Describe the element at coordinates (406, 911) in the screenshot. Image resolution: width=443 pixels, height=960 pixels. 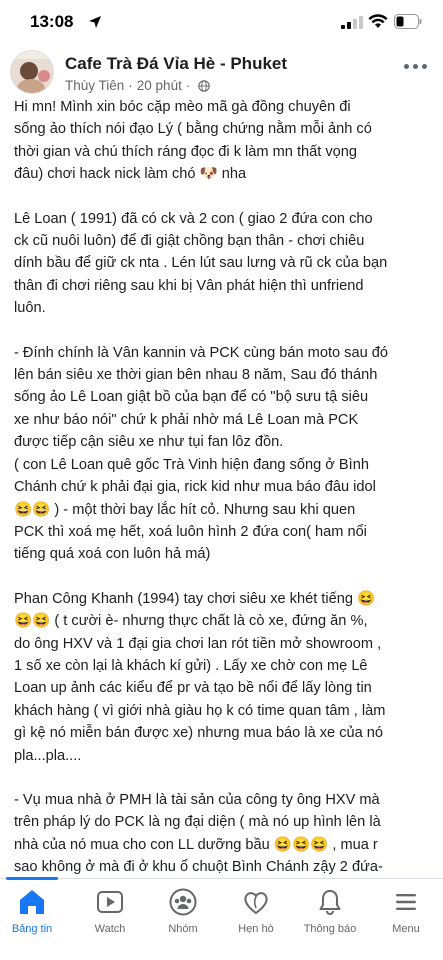
I see `nav-item-menu: Menu` at that location.